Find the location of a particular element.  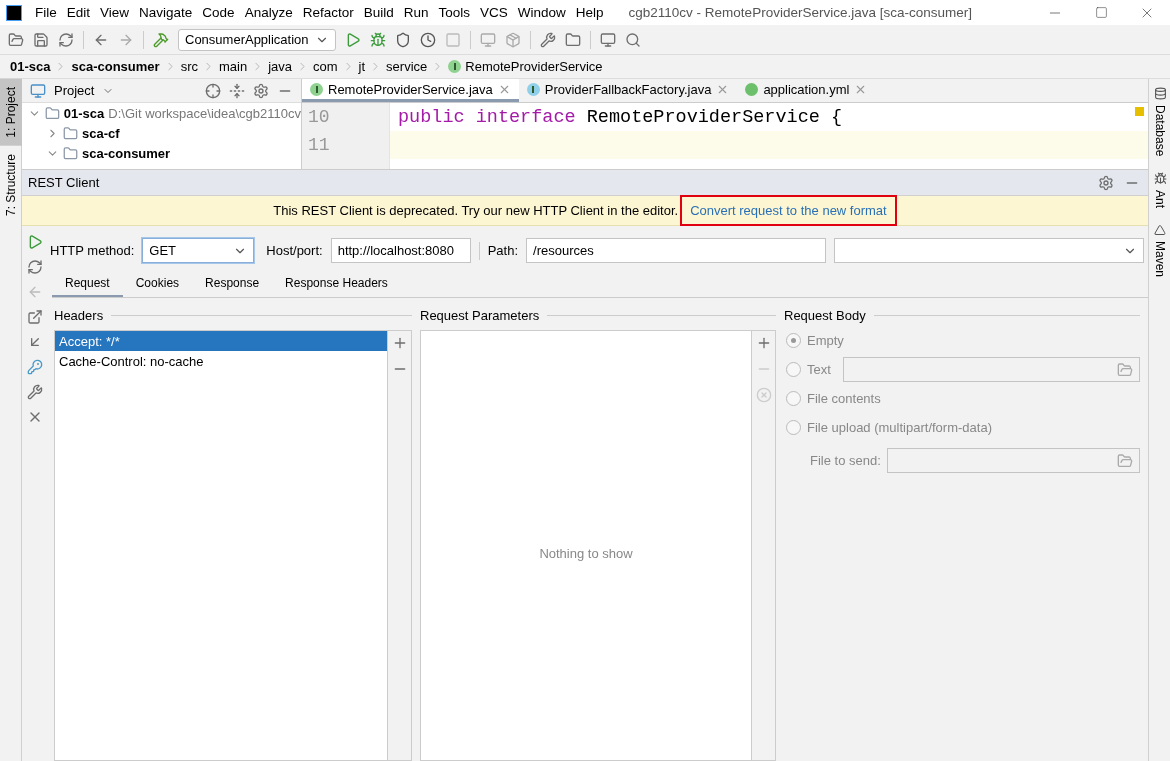

tab: Response is located at coordinates (232, 284).